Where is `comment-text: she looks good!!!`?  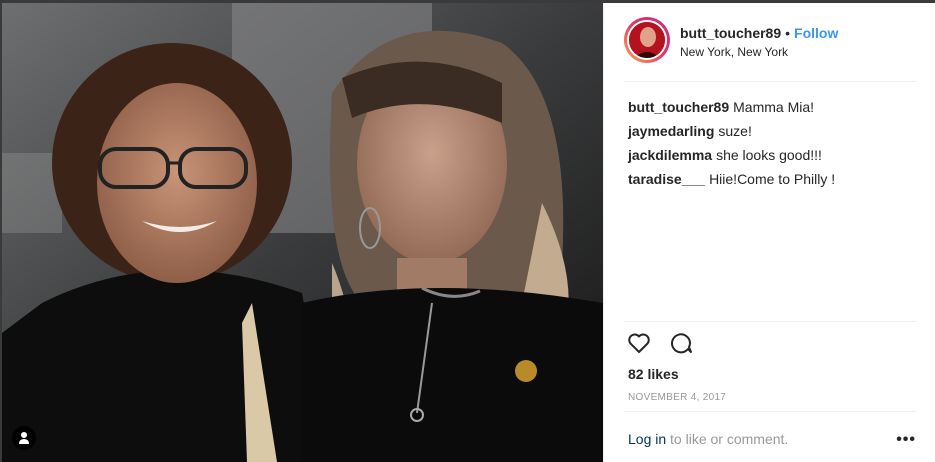
comment-text: she looks good!!! is located at coordinates (769, 155).